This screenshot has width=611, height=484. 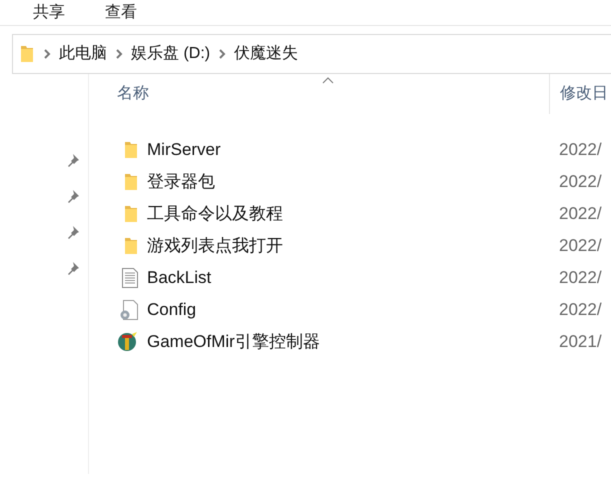 I want to click on file-date: 2021/, so click(x=580, y=342).